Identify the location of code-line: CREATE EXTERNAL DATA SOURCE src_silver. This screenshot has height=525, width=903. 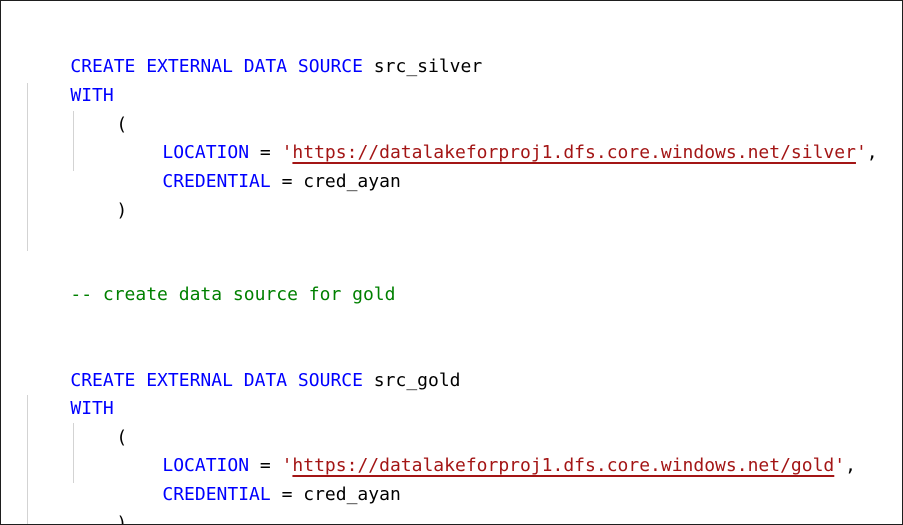
(254, 51).